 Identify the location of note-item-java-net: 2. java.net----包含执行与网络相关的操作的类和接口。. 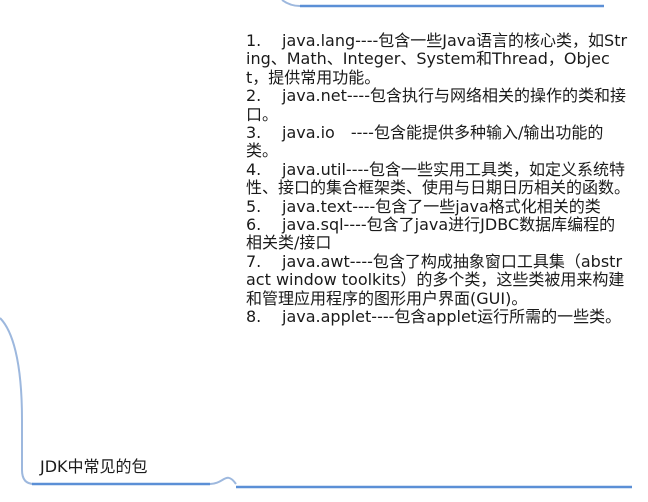
(438, 105).